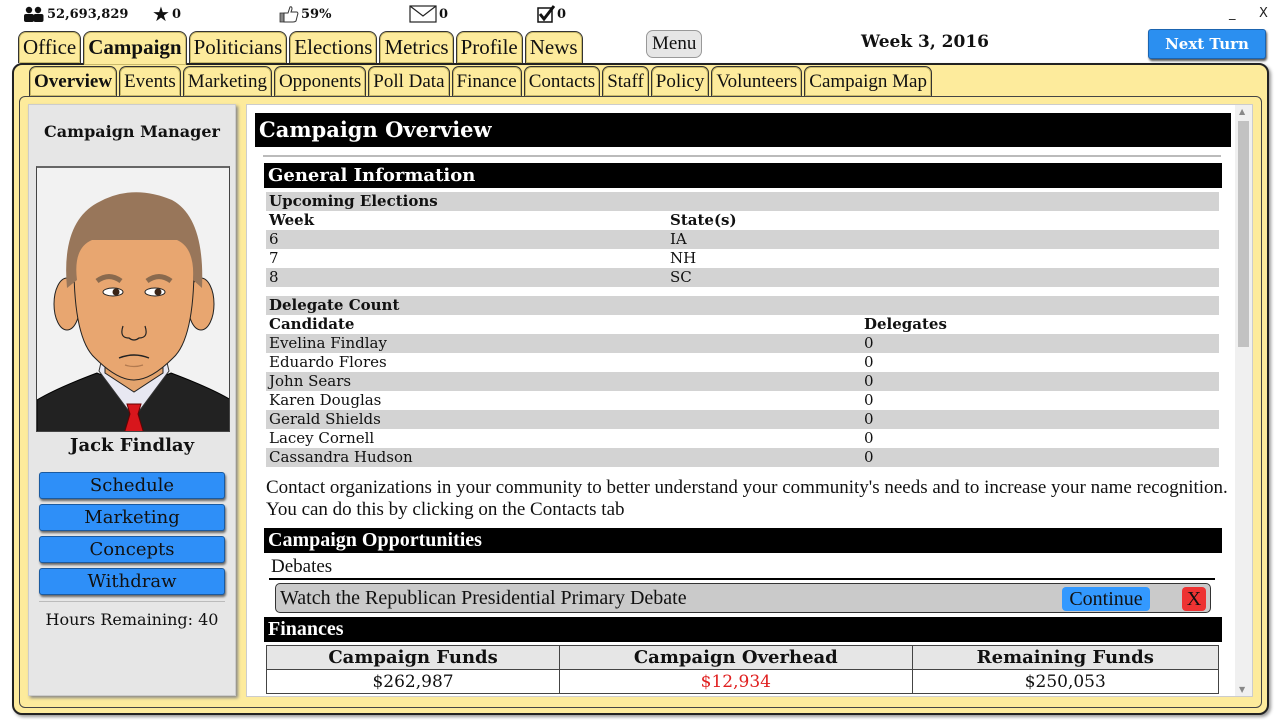  I want to click on next-turn-button: Next Turn, so click(1207, 44).